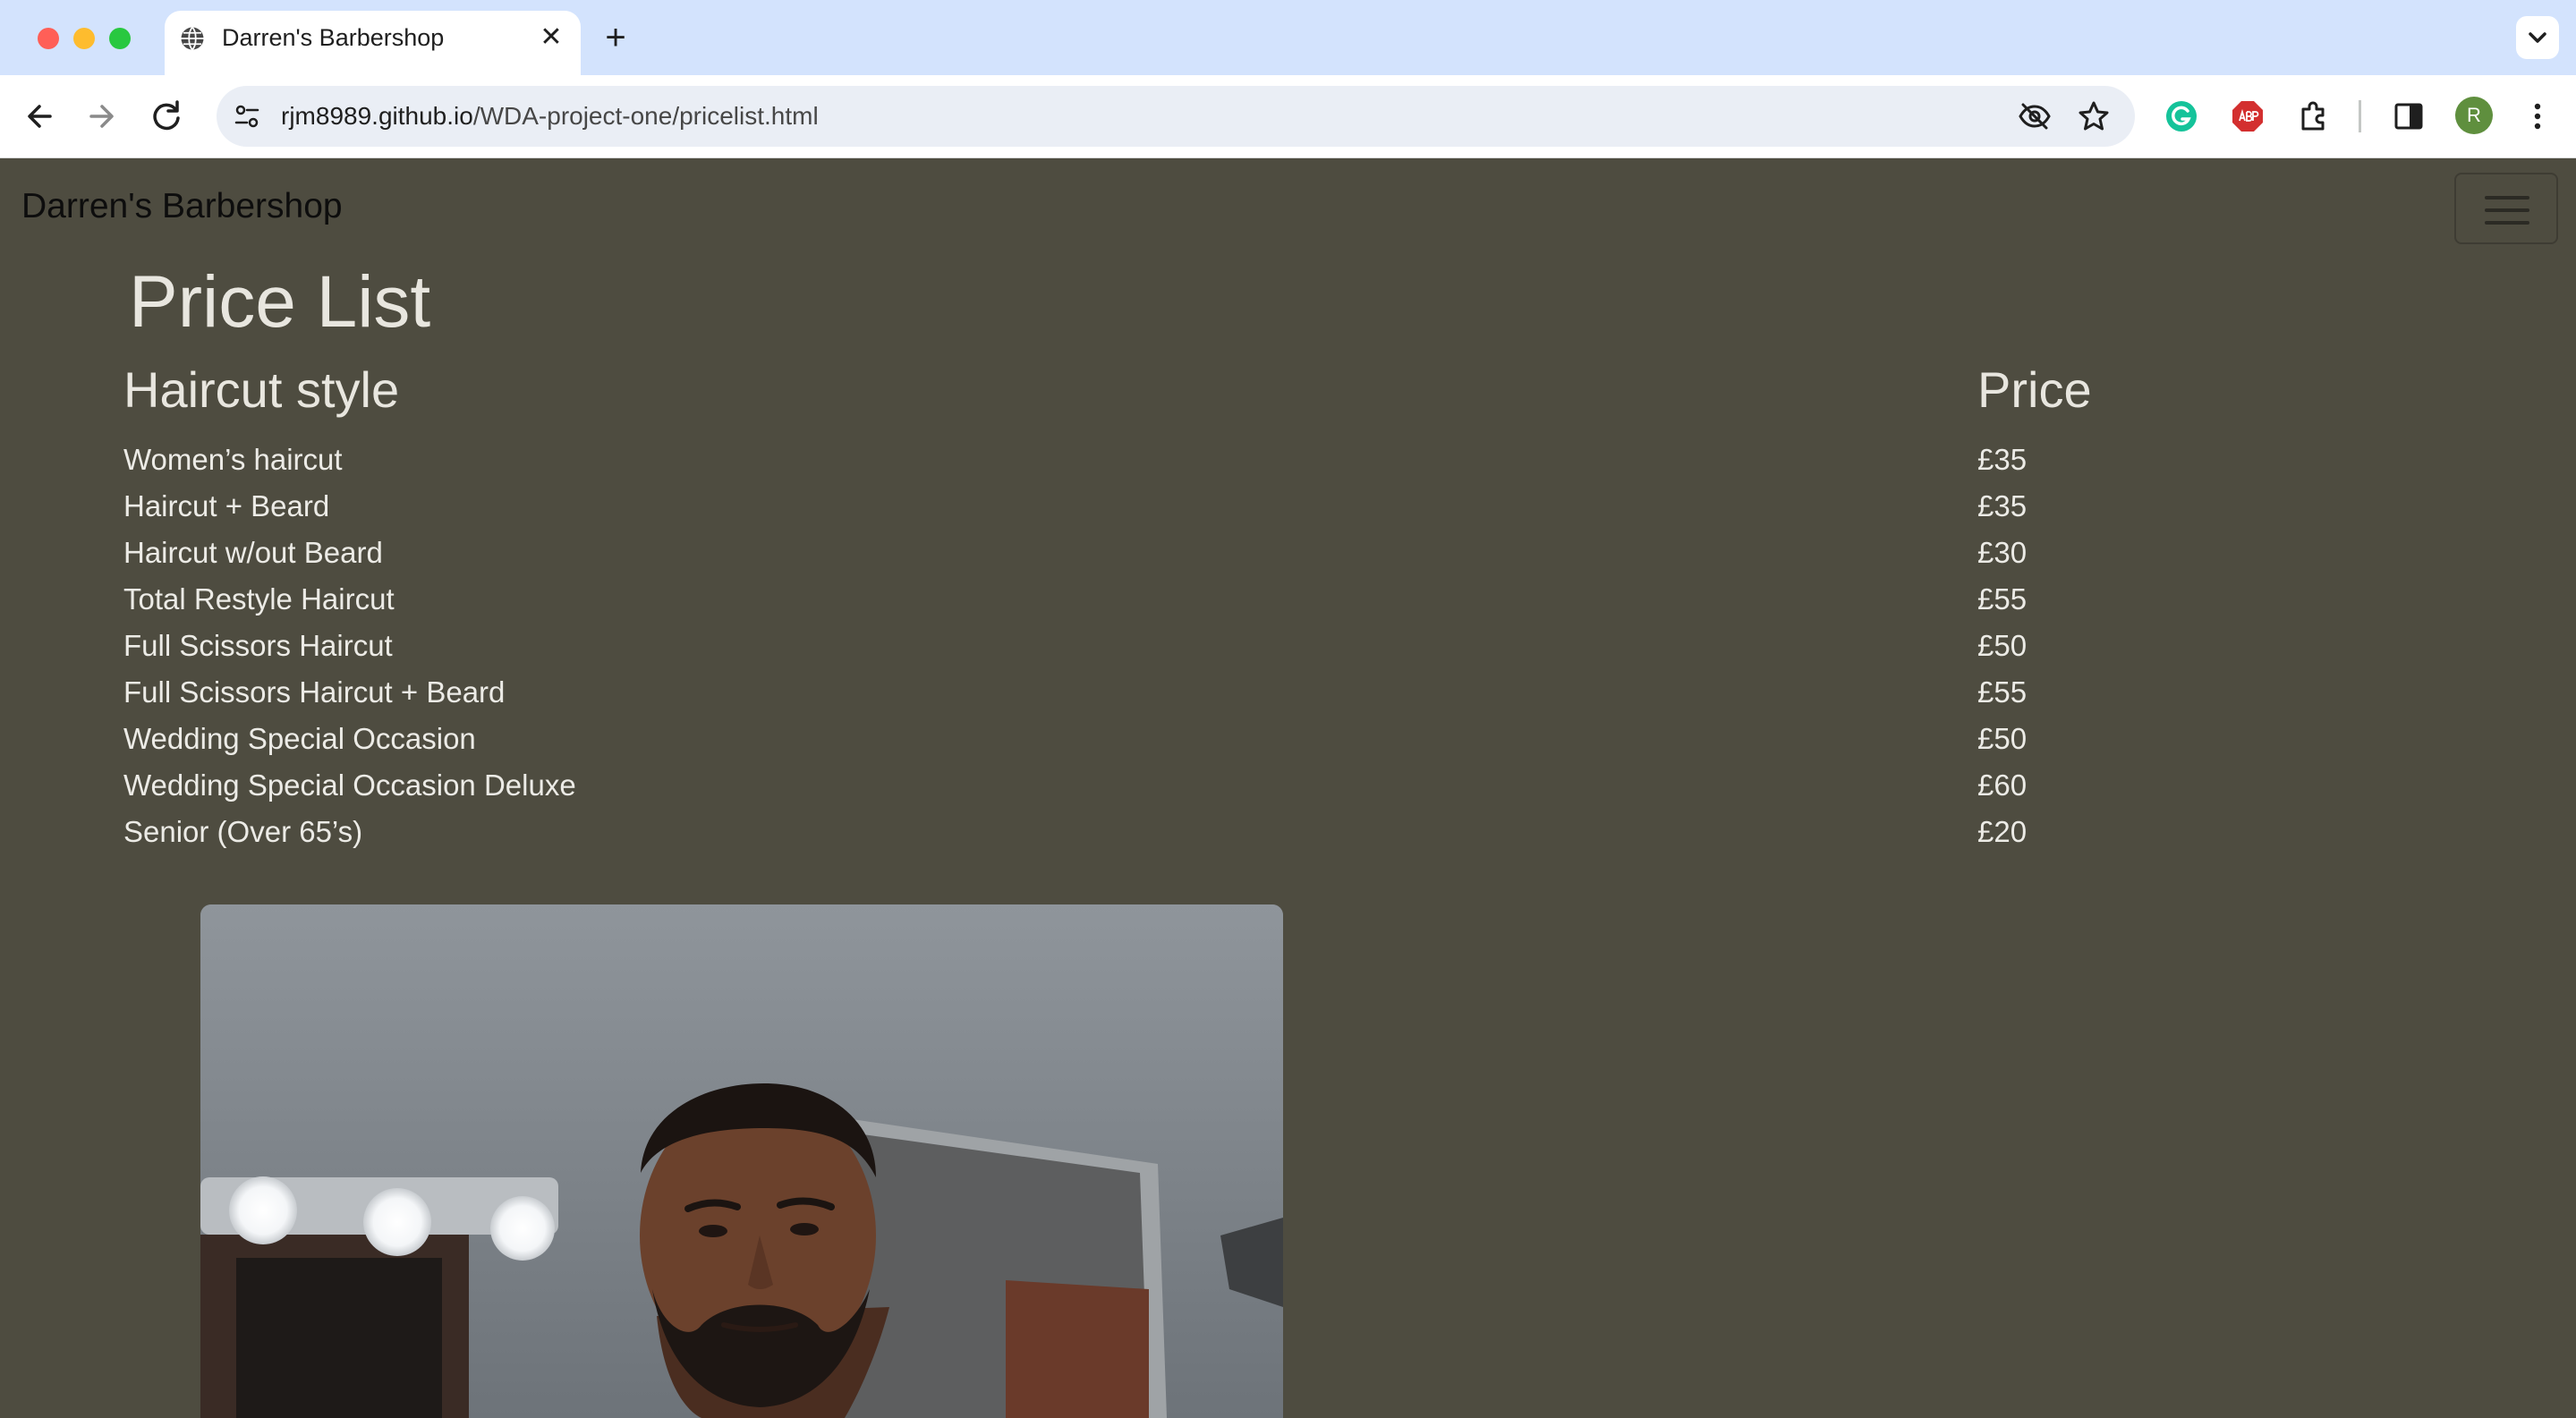  I want to click on haircut-style-cell: Senior (Over 65’s), so click(243, 831).